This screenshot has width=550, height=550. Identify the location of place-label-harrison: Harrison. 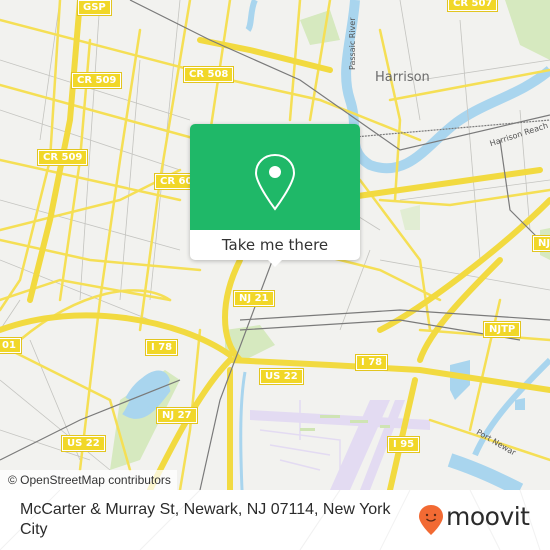
(402, 77).